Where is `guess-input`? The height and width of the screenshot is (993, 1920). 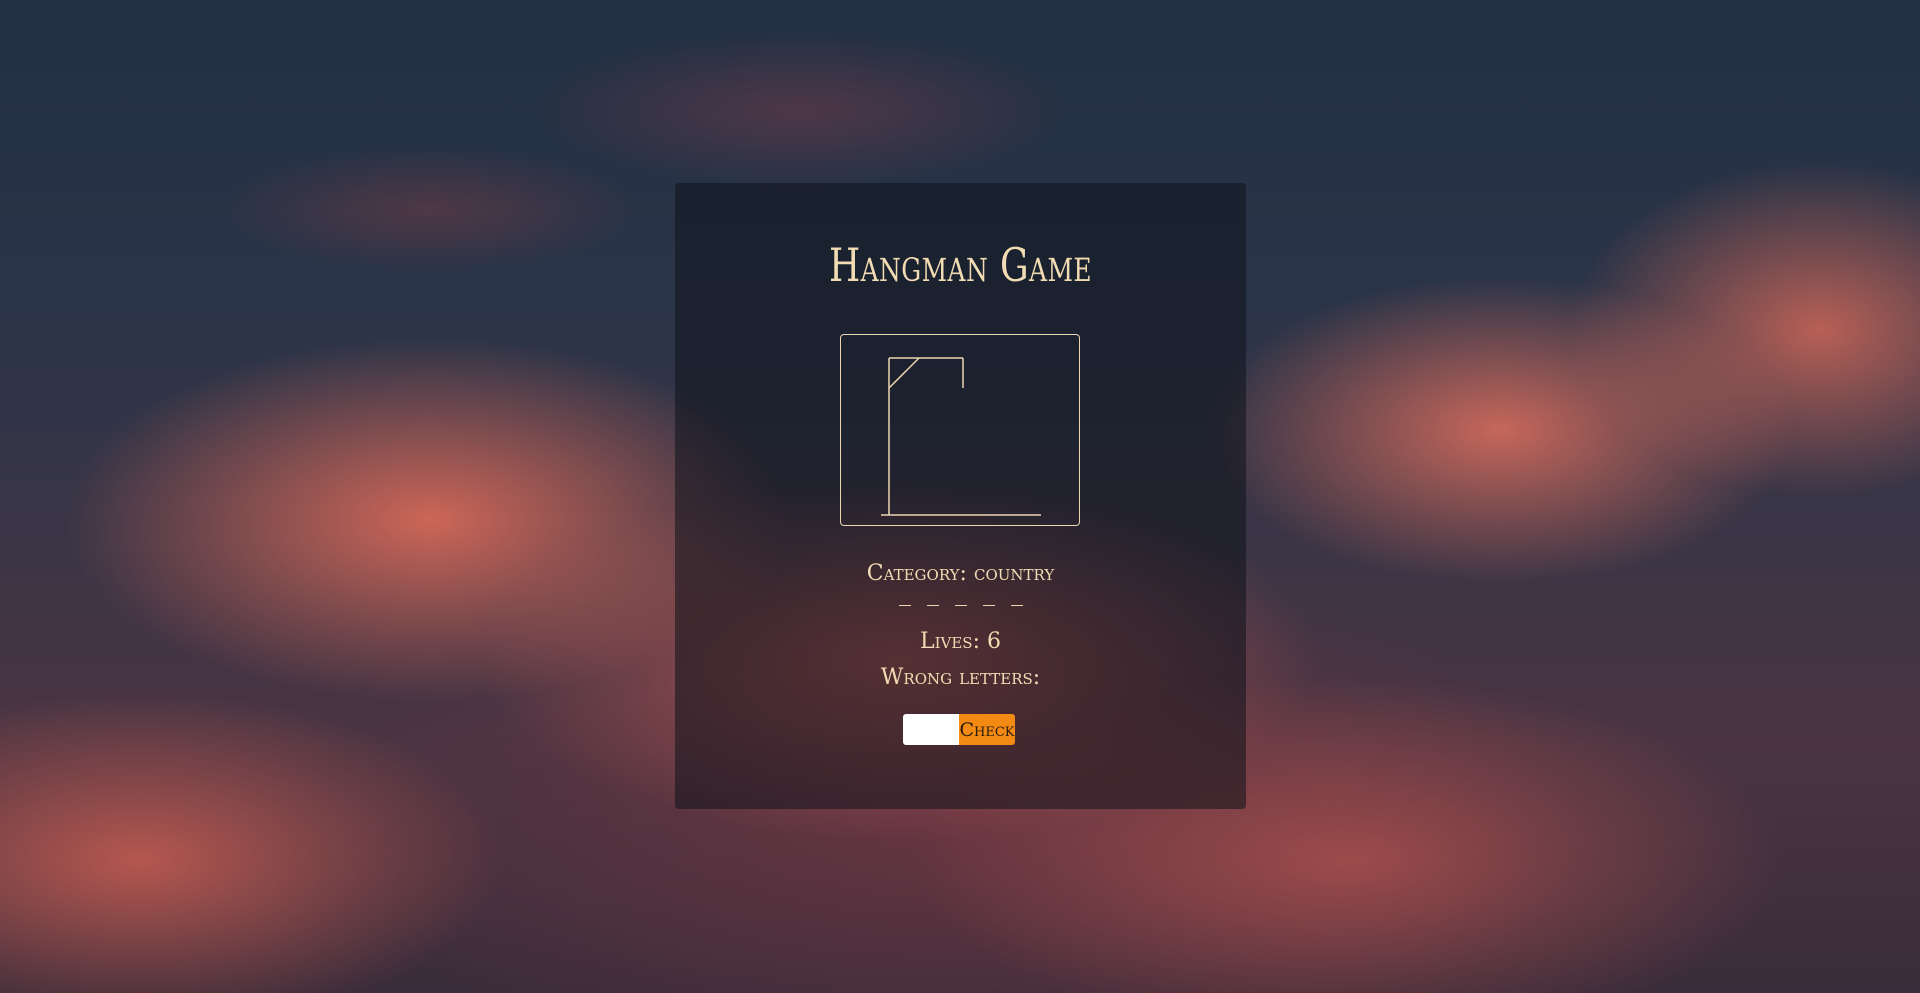
guess-input is located at coordinates (931, 729).